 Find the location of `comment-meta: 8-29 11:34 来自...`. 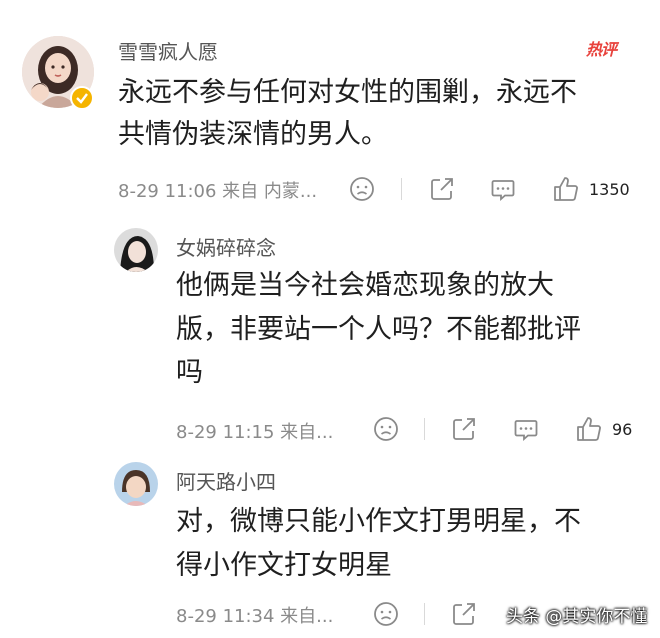

comment-meta: 8-29 11:34 来自... is located at coordinates (255, 616).